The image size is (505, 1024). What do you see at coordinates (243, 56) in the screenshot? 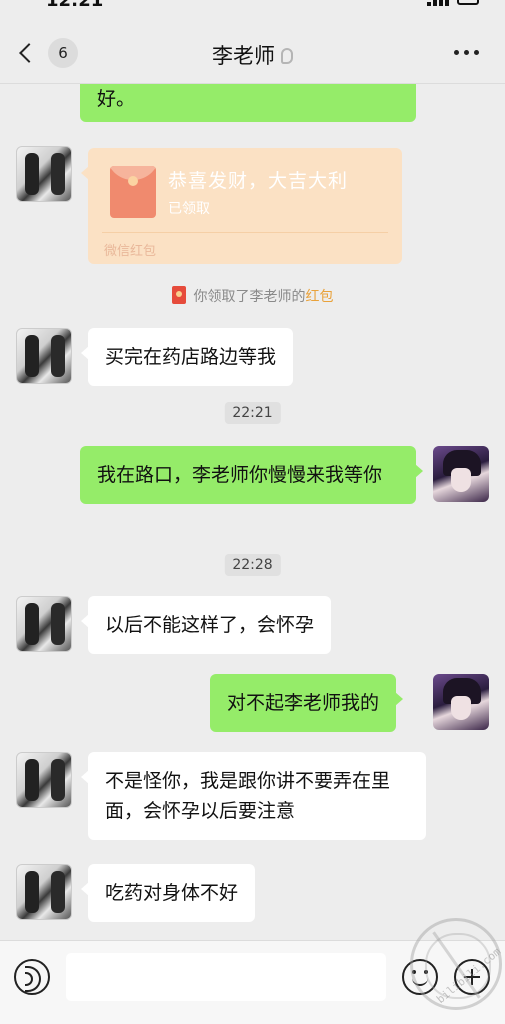
I see `contact-name: 李老师` at bounding box center [243, 56].